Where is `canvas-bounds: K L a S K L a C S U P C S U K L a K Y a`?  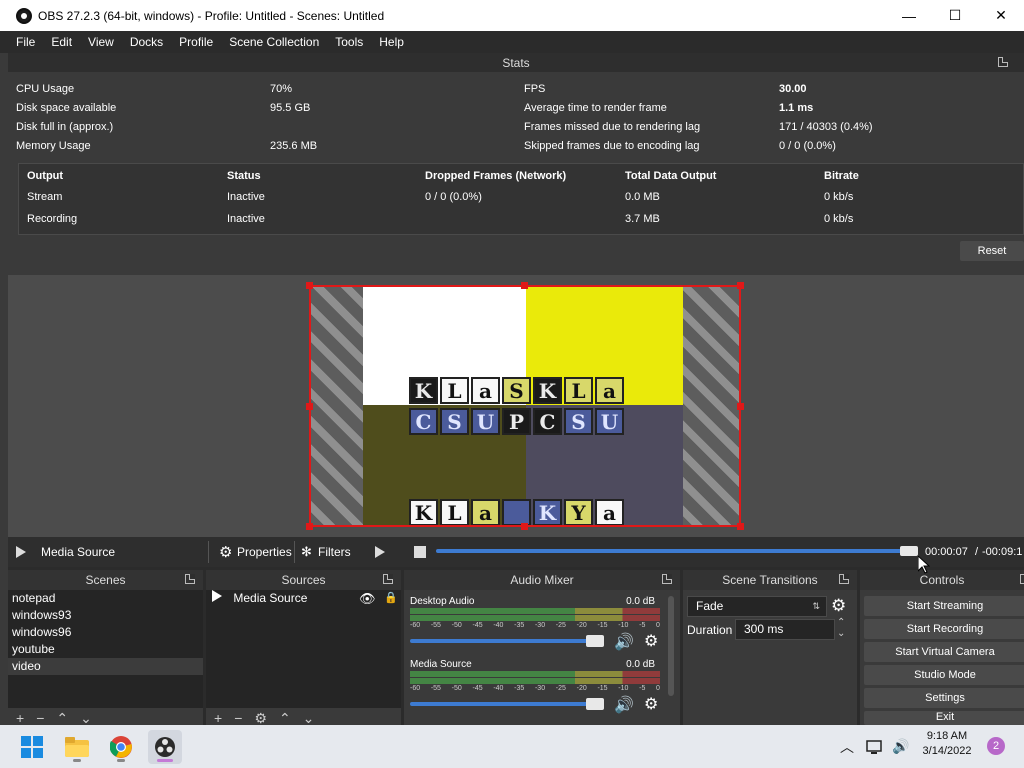 canvas-bounds: K L a S K L a C S U P C S U K L a K Y a is located at coordinates (525, 406).